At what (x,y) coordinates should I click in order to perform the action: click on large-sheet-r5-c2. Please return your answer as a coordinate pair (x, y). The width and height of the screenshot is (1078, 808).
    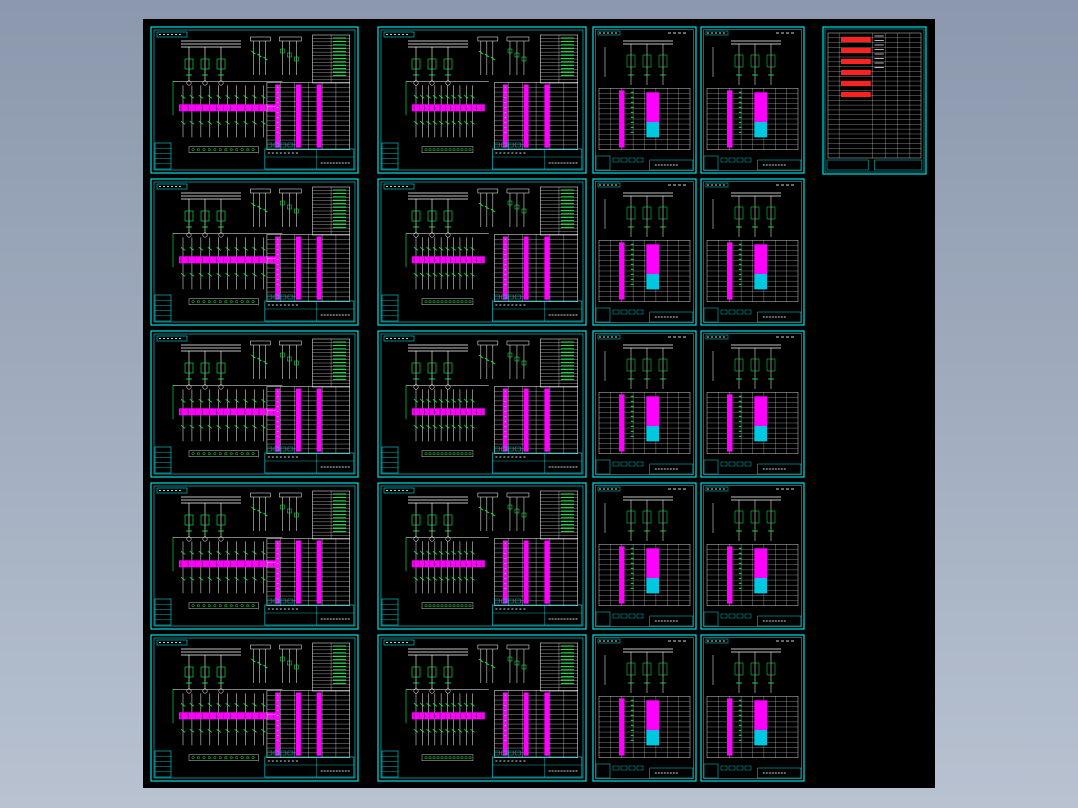
    Looking at the image, I should click on (482, 708).